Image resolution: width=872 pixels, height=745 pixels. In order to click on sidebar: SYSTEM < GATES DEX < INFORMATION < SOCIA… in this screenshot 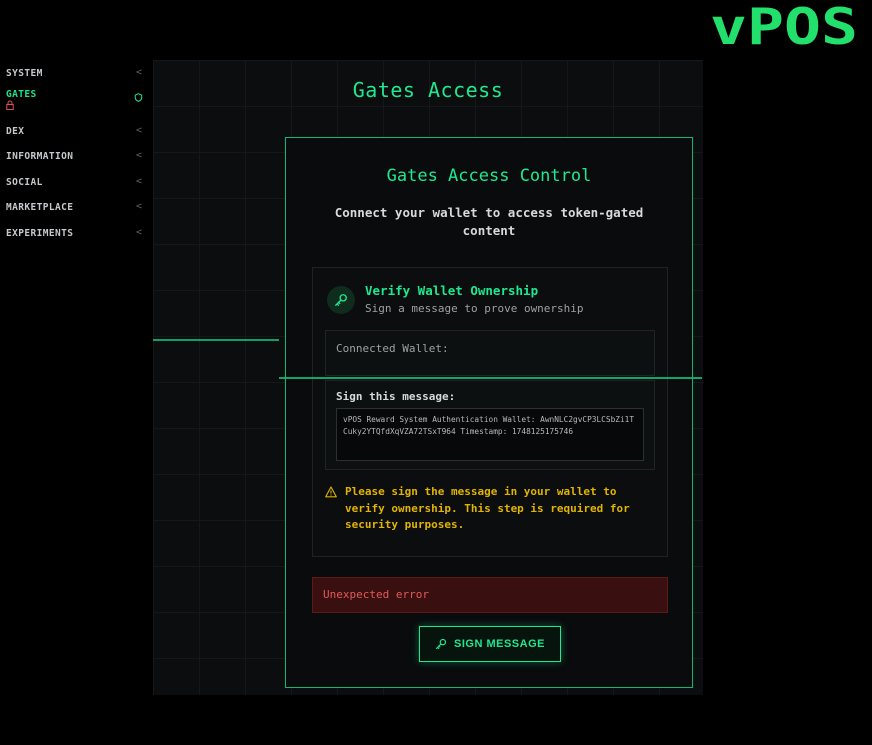, I will do `click(76, 377)`.